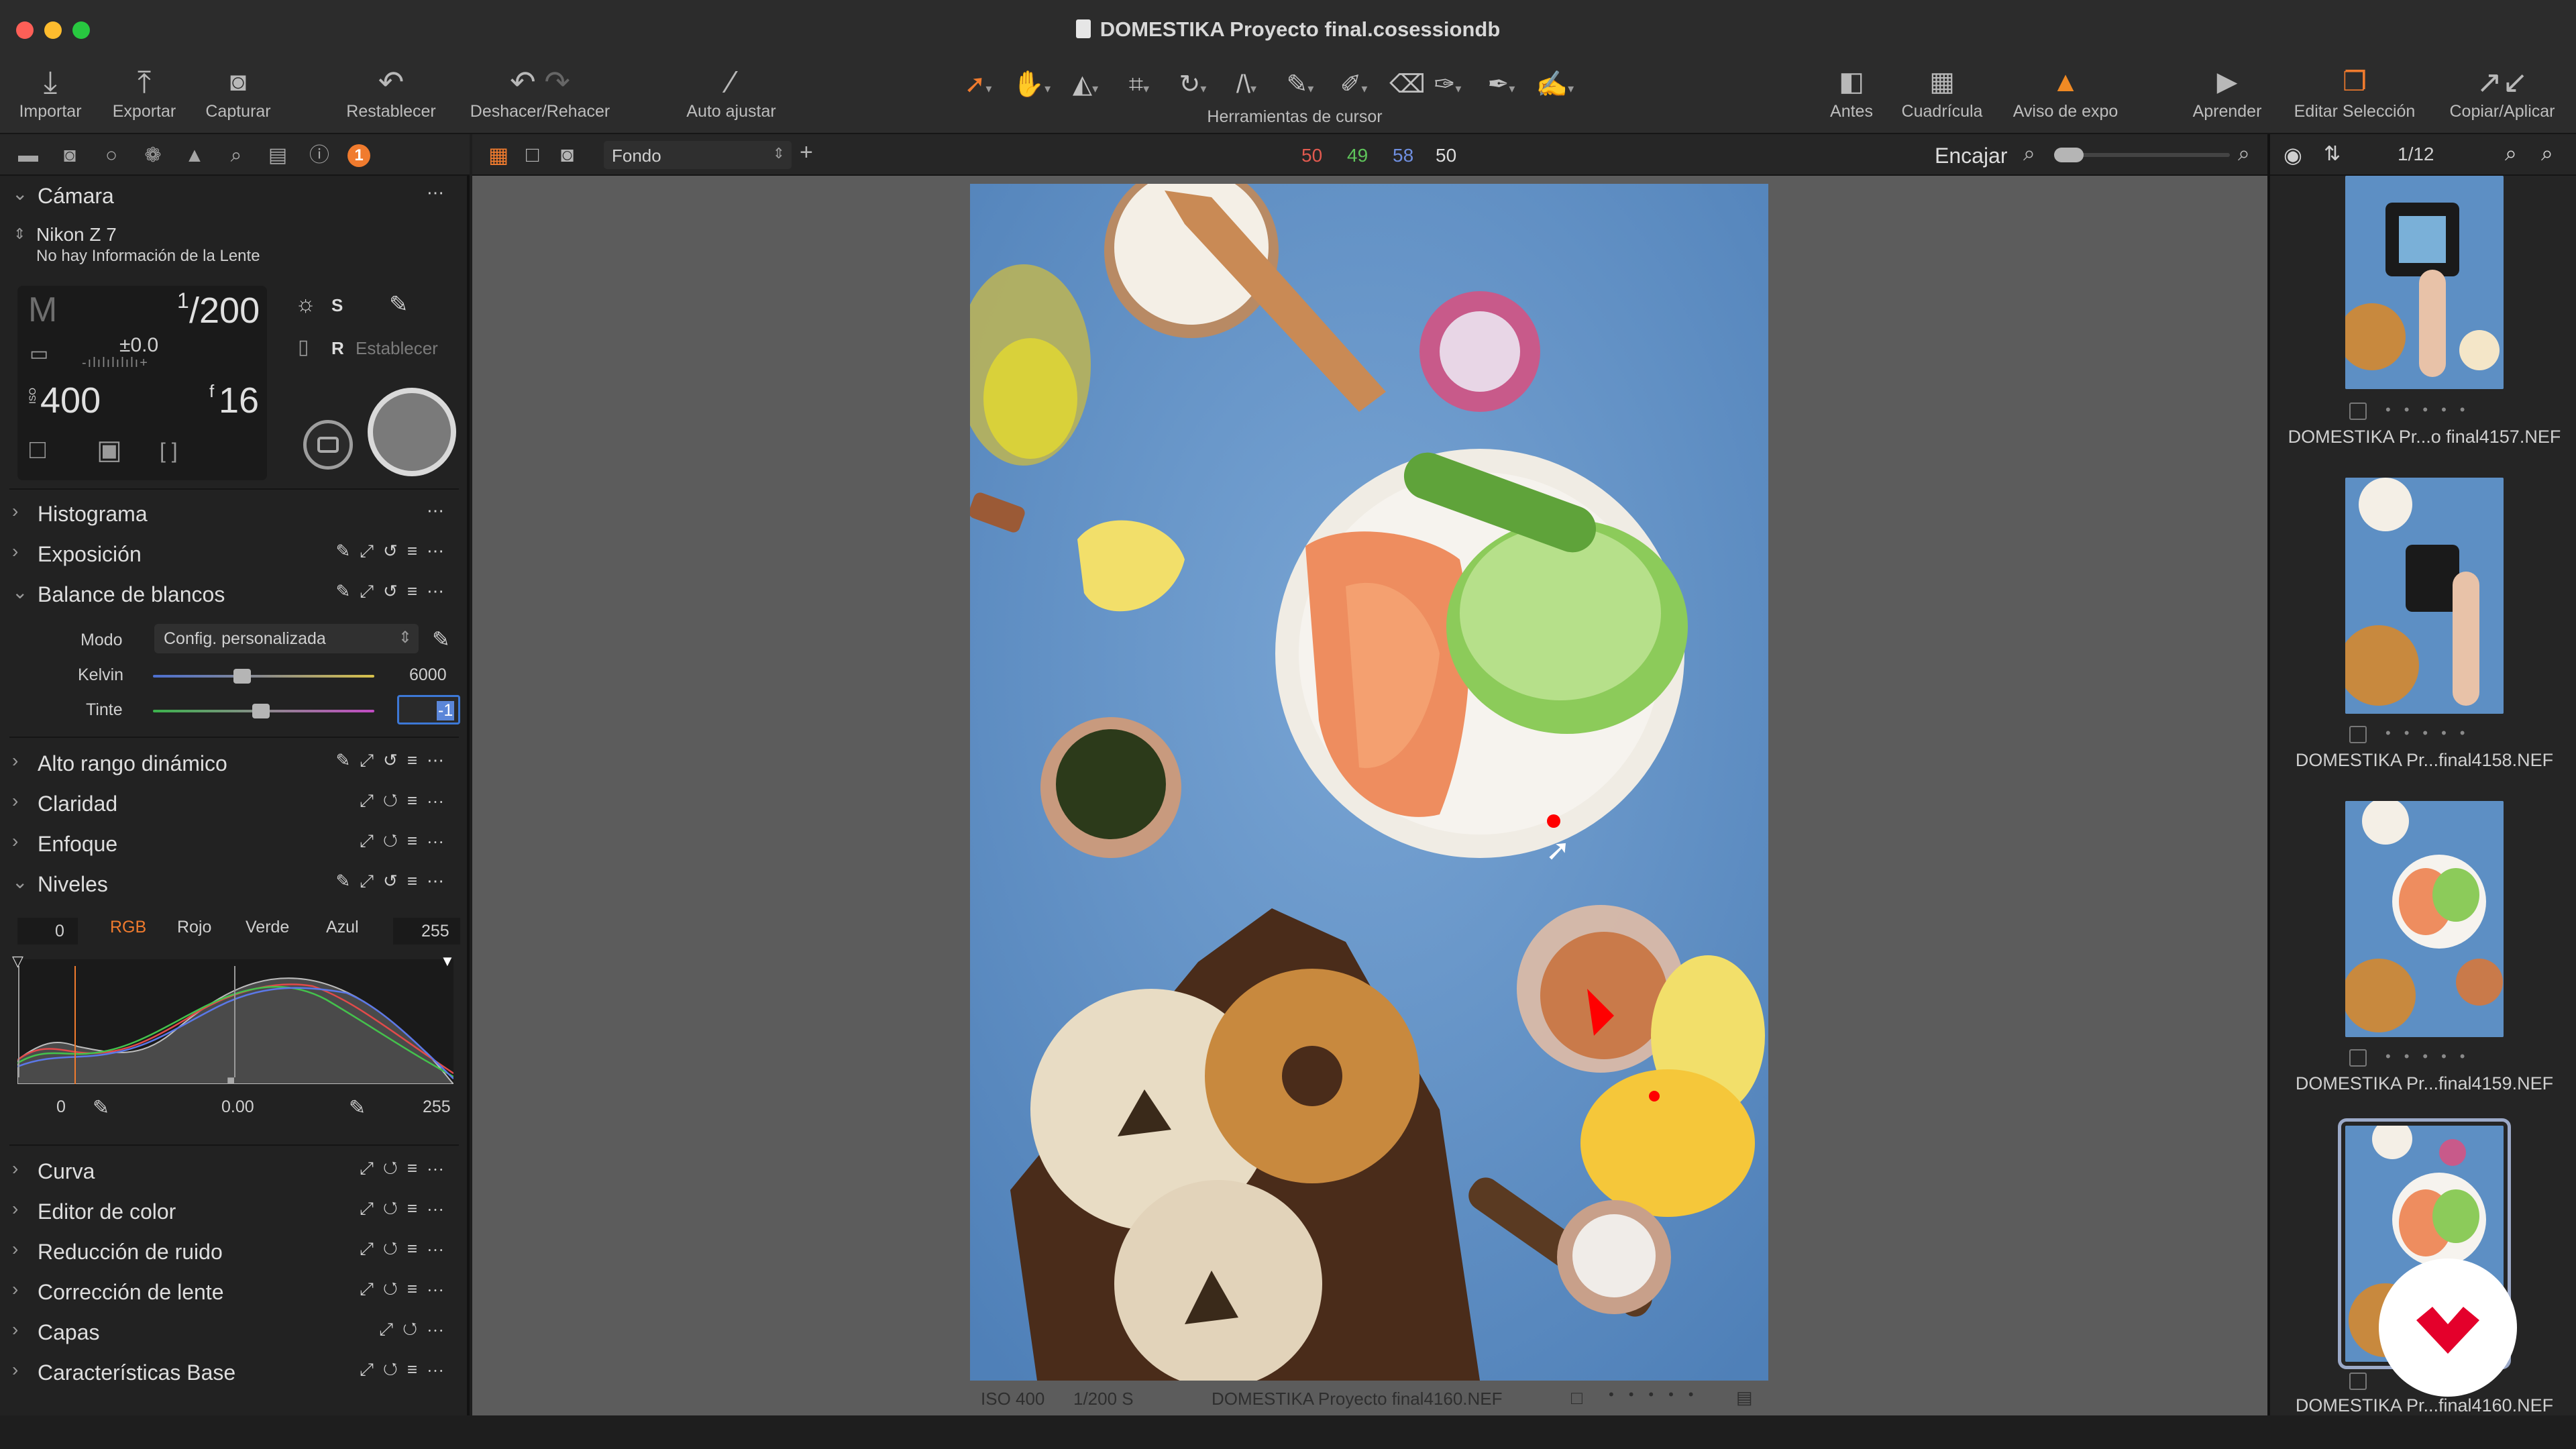  What do you see at coordinates (2432, 1056) in the screenshot?
I see `thumbnail-4159-rating: •••••` at bounding box center [2432, 1056].